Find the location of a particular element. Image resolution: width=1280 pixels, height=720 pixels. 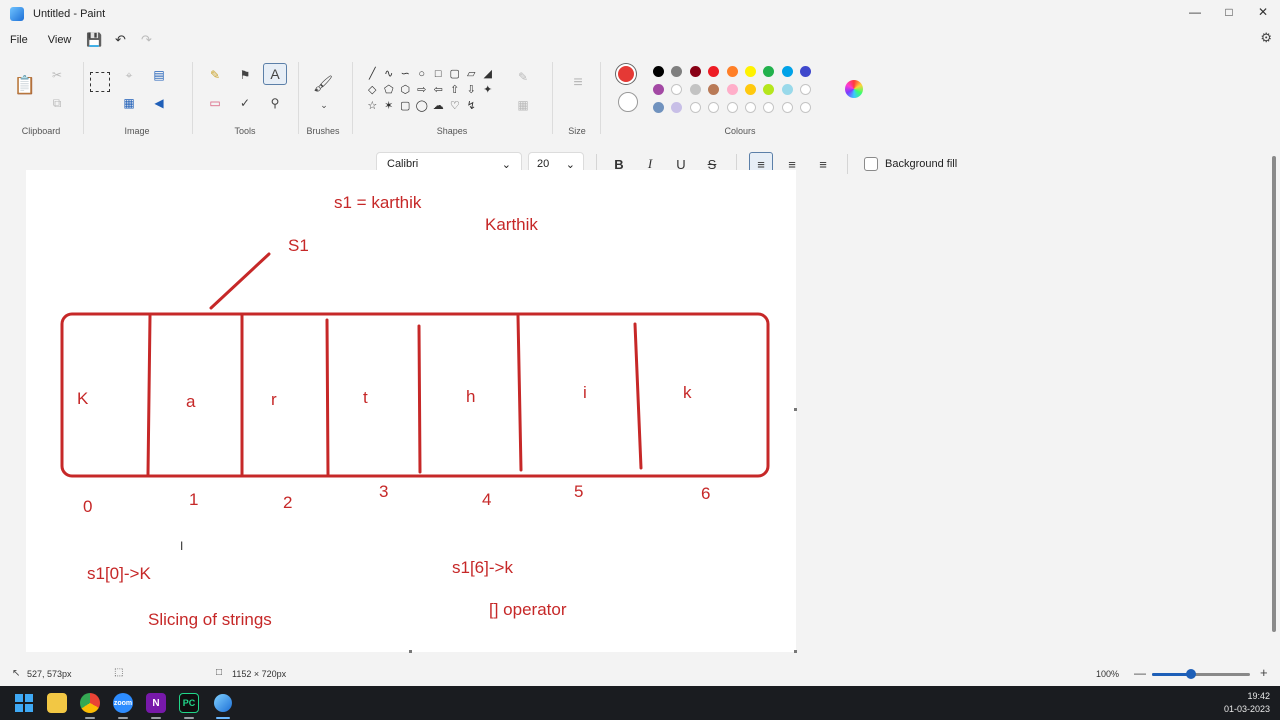

colours-label: Colours is located at coordinates (740, 131).